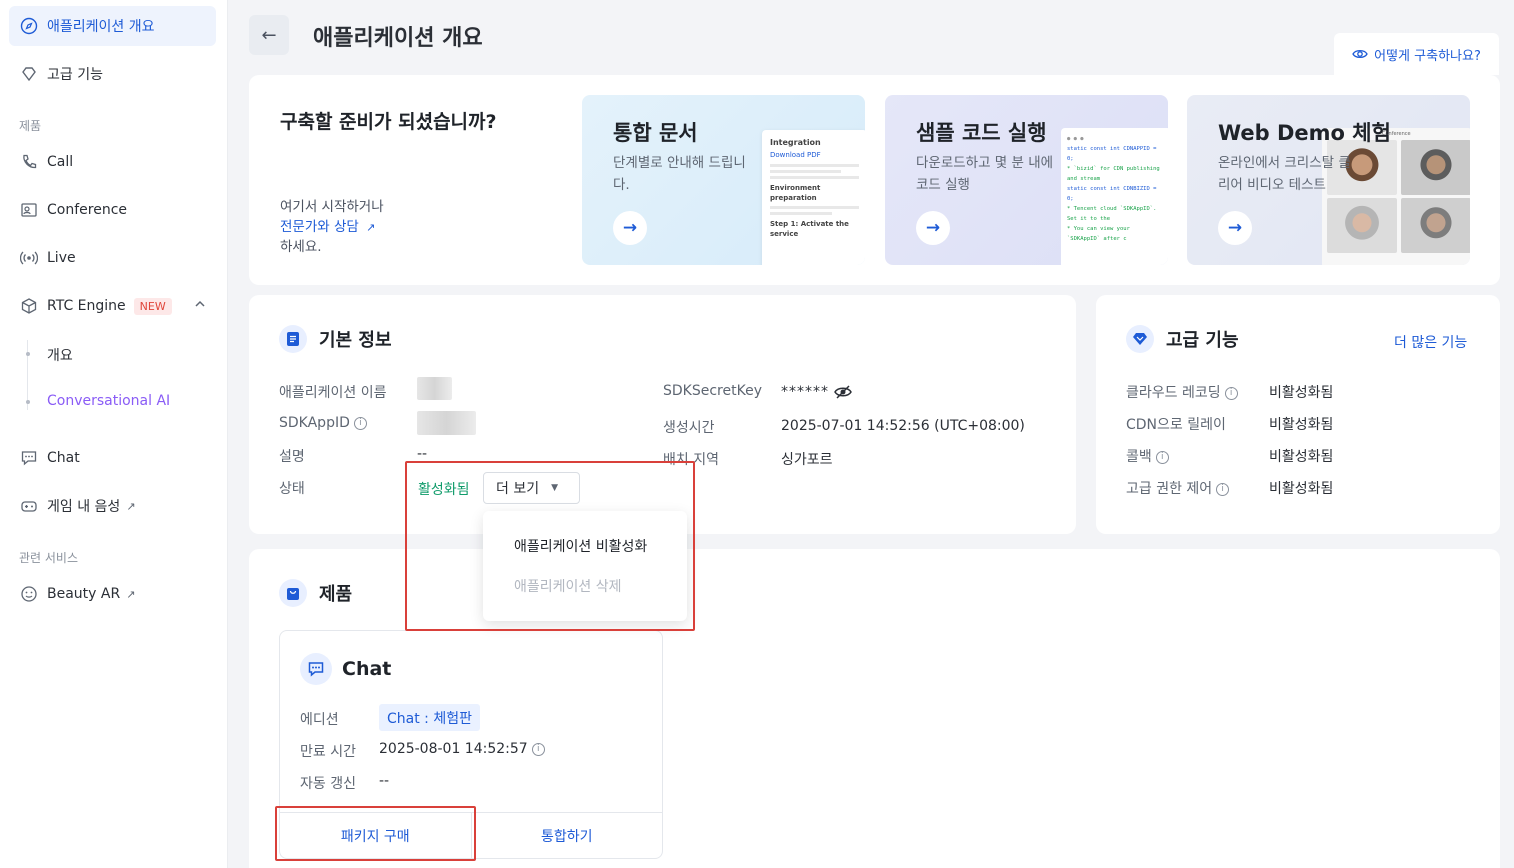  What do you see at coordinates (981, 133) in the screenshot?
I see `promo-title: 샘플 코드 실행` at bounding box center [981, 133].